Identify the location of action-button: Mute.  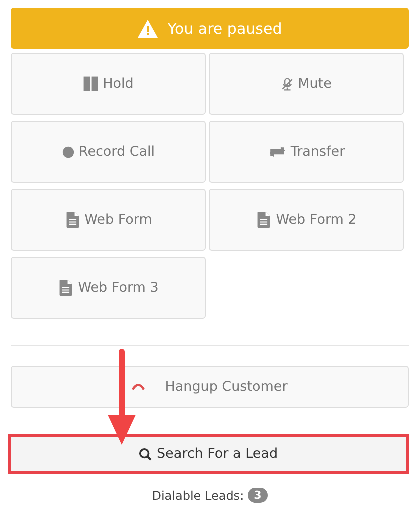
(306, 84).